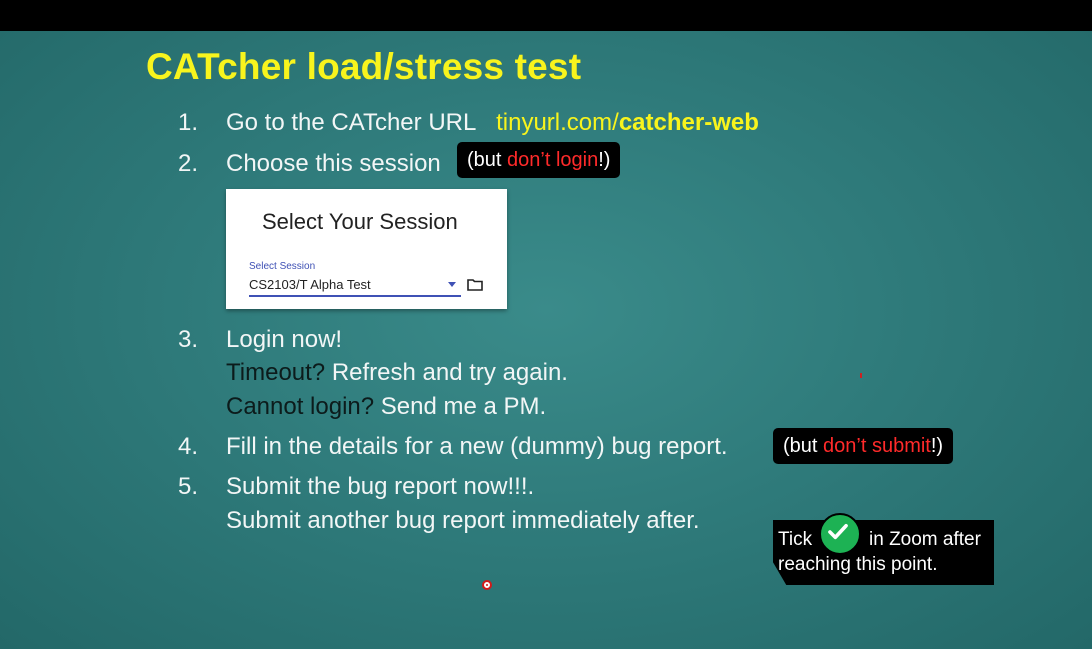 This screenshot has height=649, width=1092. I want to click on cannot-login-question: Cannot login?, so click(300, 406).